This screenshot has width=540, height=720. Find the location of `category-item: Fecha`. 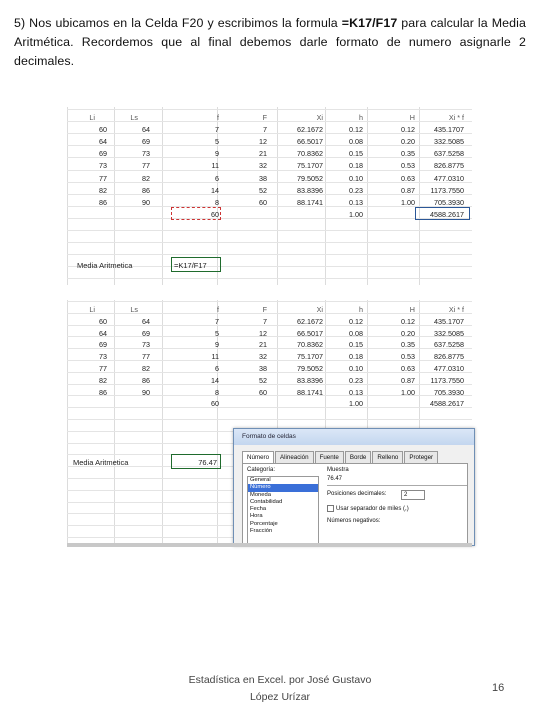

category-item: Fecha is located at coordinates (283, 509).